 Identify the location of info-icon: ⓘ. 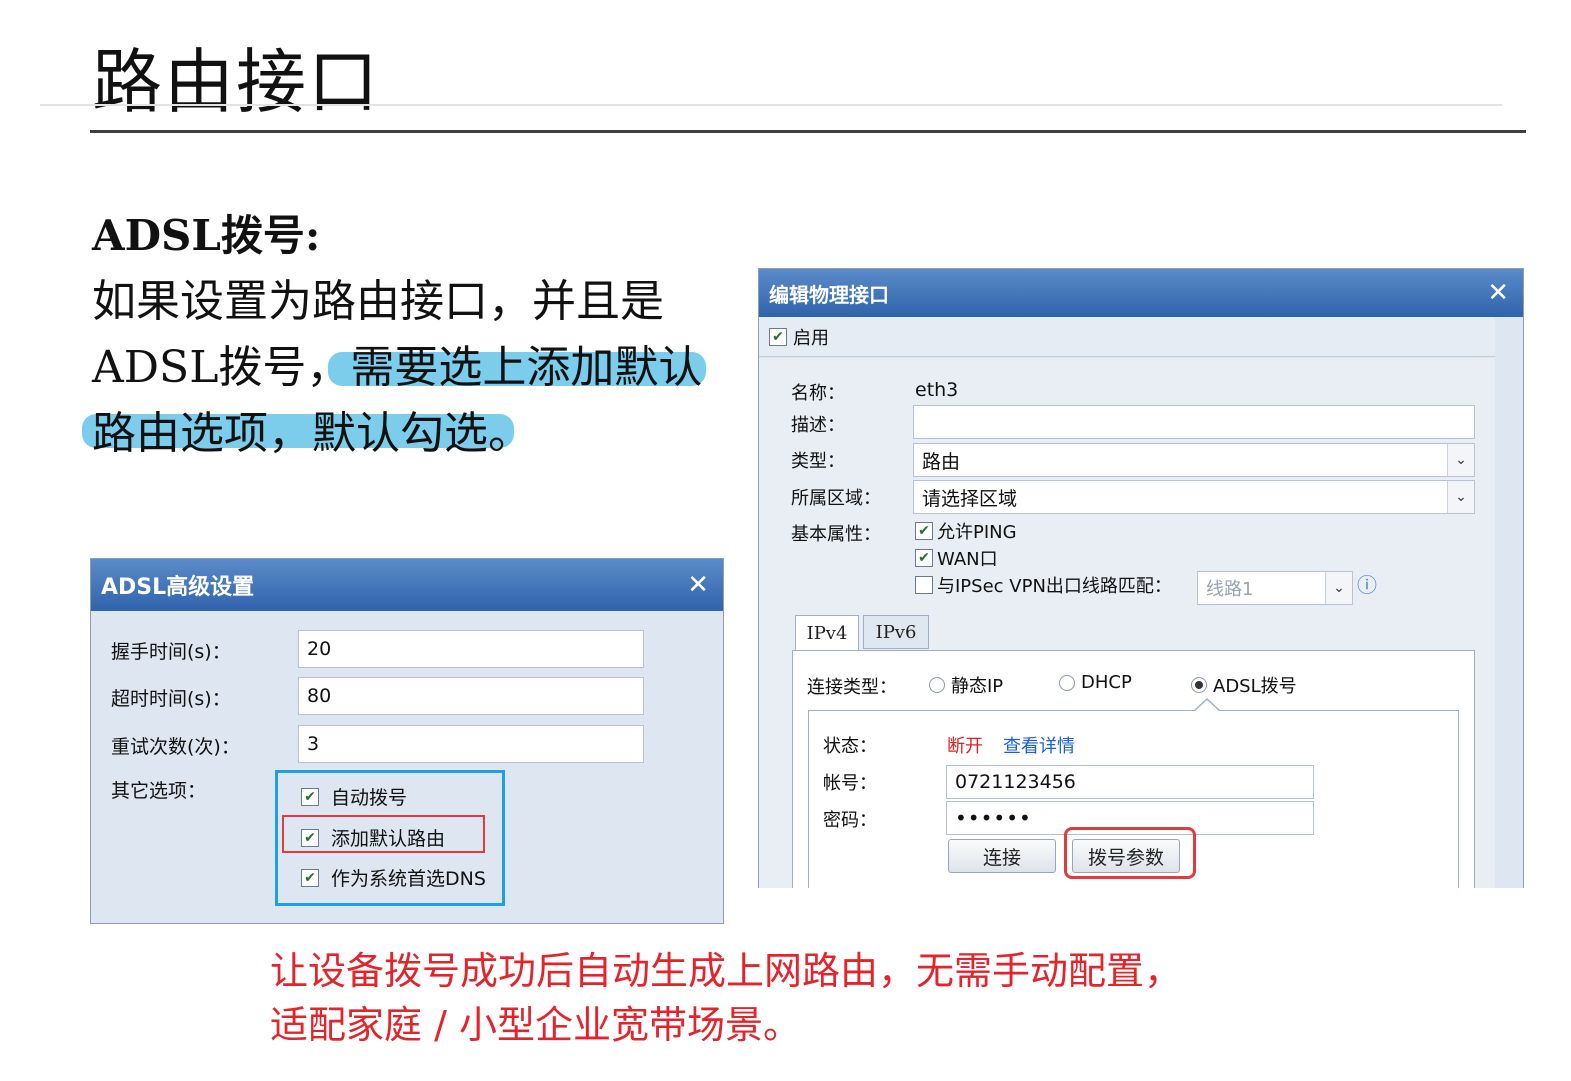
(1367, 583).